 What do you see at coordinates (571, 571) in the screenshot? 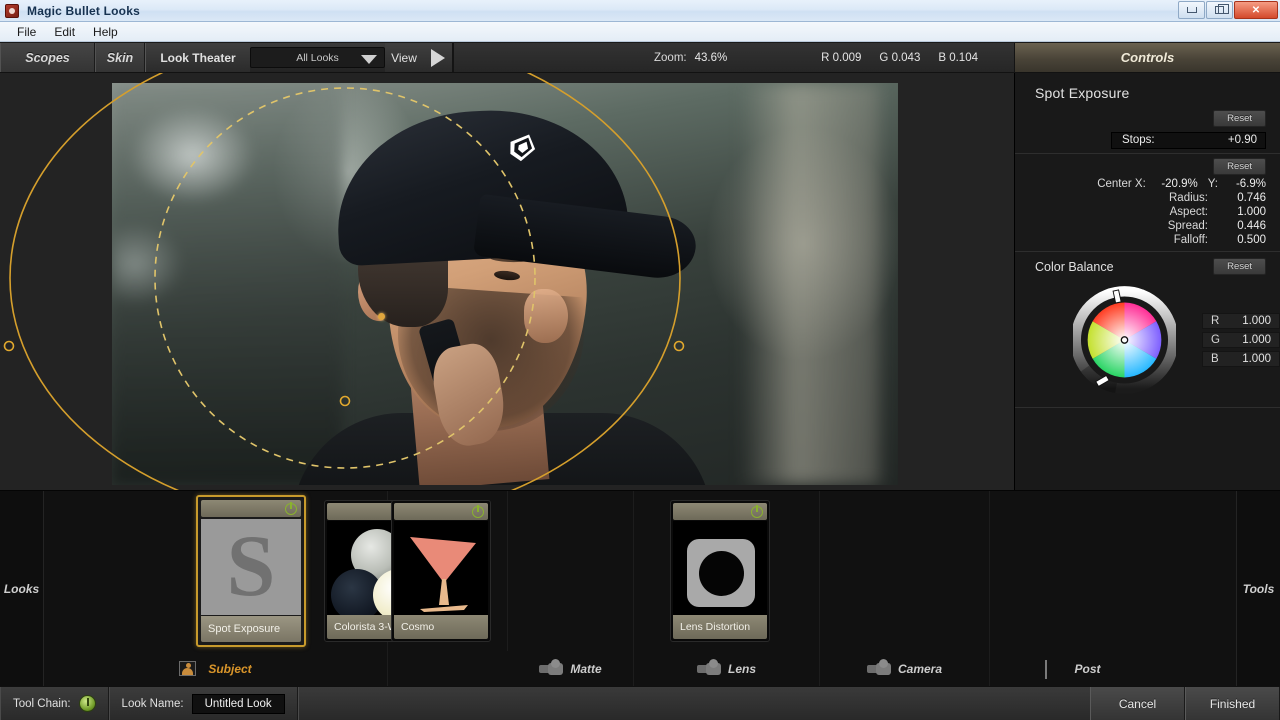
I see `group-matte-slot` at bounding box center [571, 571].